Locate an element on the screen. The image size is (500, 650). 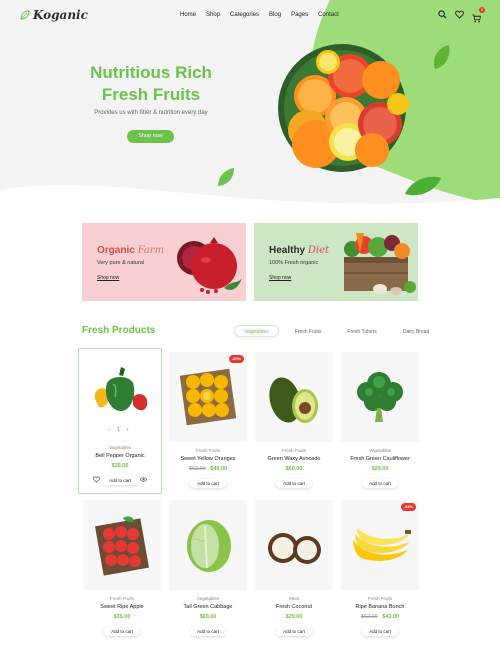
hero-title: Nutritious Rich Fresh Fruits is located at coordinates (151, 84).